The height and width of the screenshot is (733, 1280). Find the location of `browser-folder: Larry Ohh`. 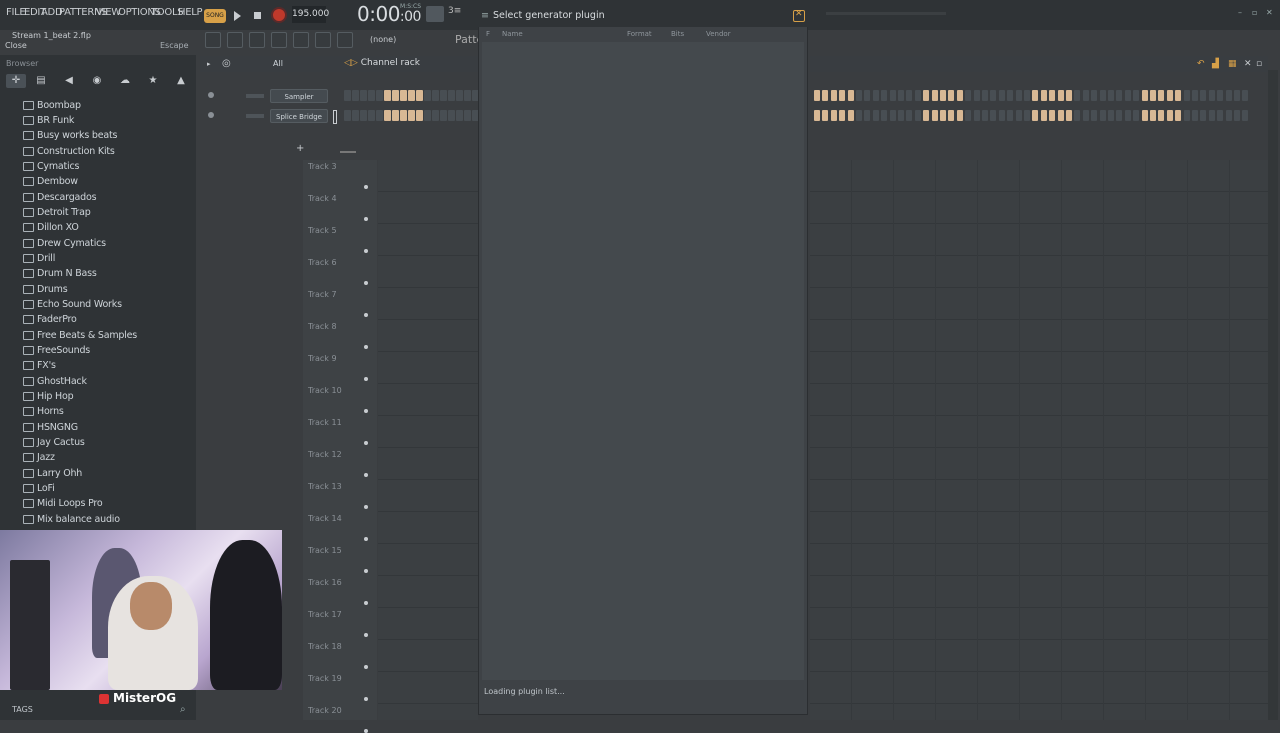

browser-folder: Larry Ohh is located at coordinates (52, 475).